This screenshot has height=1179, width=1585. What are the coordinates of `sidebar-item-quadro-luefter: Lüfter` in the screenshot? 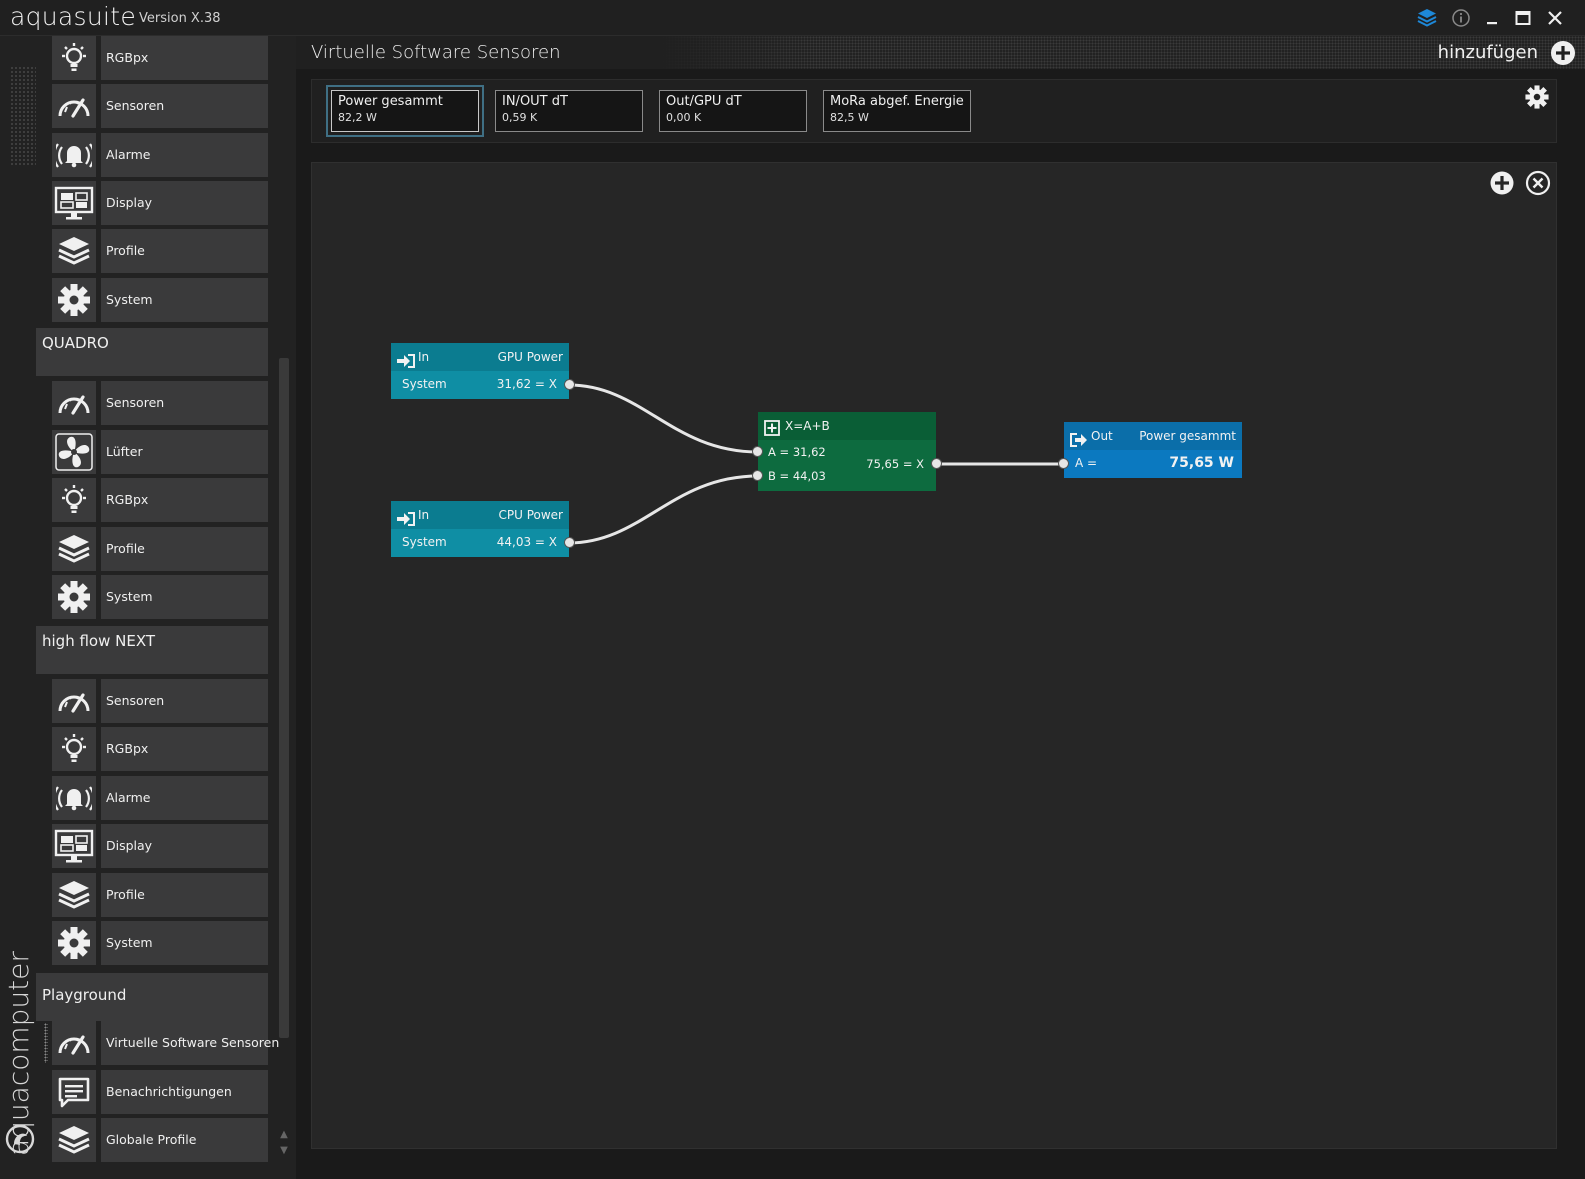 It's located at (160, 452).